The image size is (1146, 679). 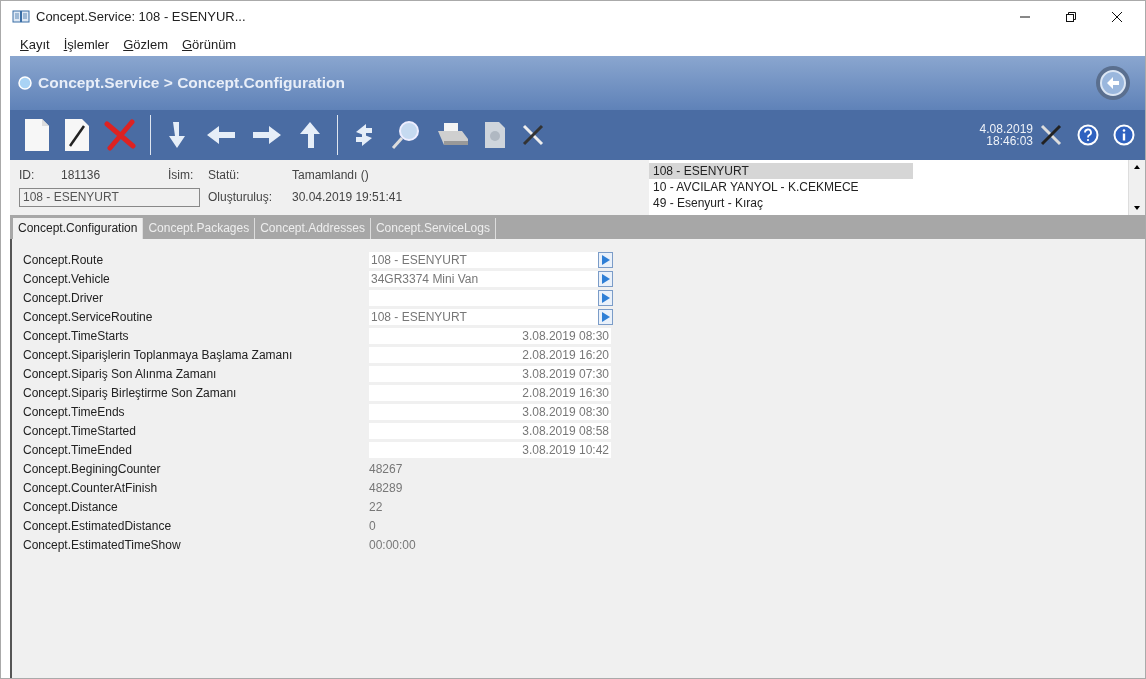 What do you see at coordinates (331, 175) in the screenshot?
I see `status-value: Tamamlandı ()` at bounding box center [331, 175].